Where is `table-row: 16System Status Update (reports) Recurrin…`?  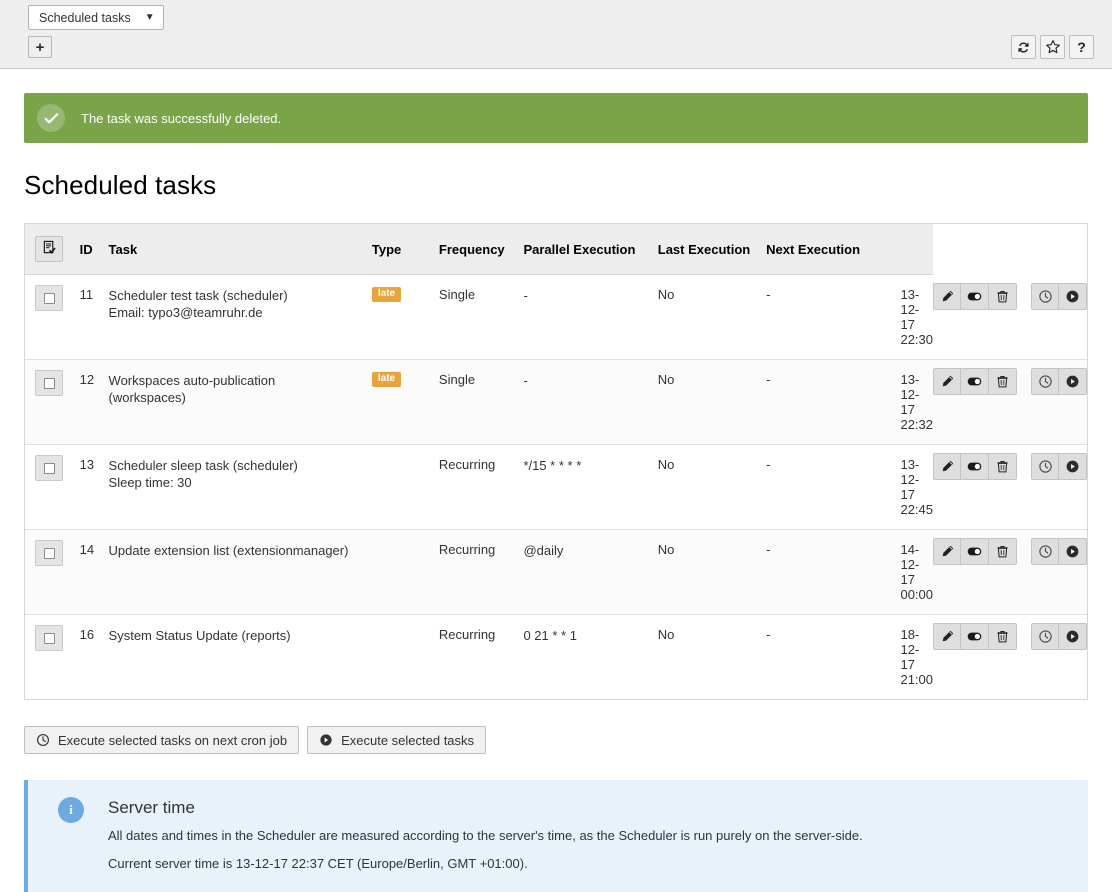
table-row: 16System Status Update (reports) Recurrin… is located at coordinates (556, 657).